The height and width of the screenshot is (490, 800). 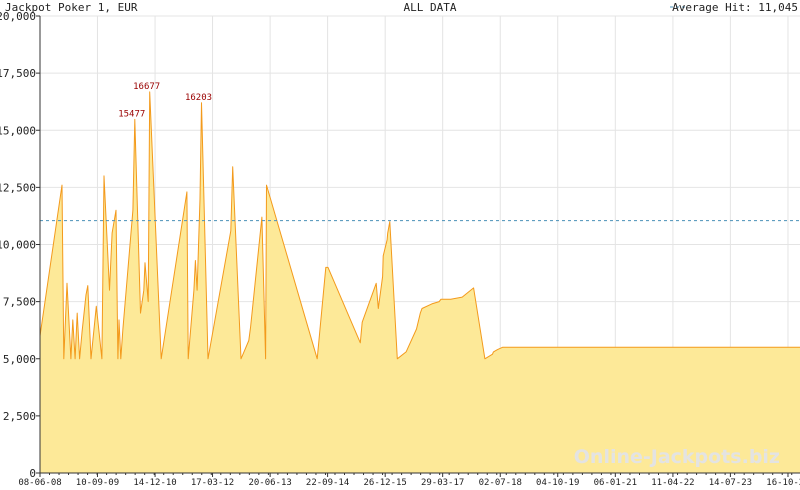 What do you see at coordinates (672, 483) in the screenshot?
I see `x-tick-label: 11-04-22` at bounding box center [672, 483].